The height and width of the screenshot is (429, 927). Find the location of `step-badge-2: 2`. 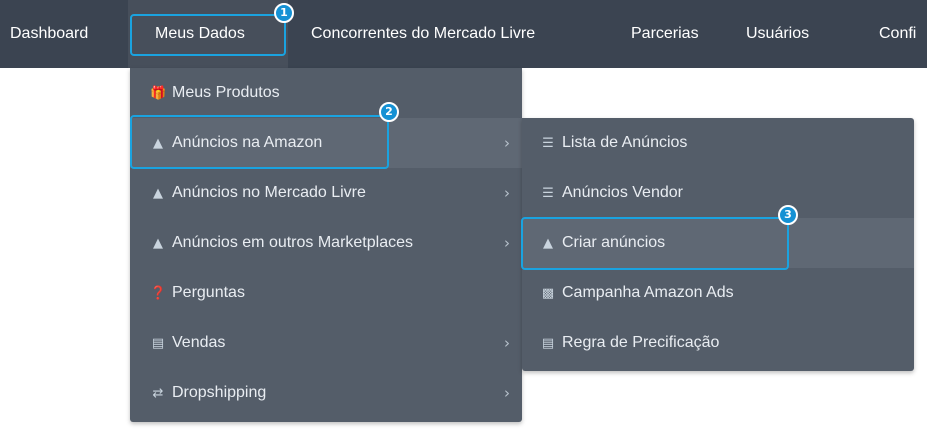

step-badge-2: 2 is located at coordinates (389, 112).